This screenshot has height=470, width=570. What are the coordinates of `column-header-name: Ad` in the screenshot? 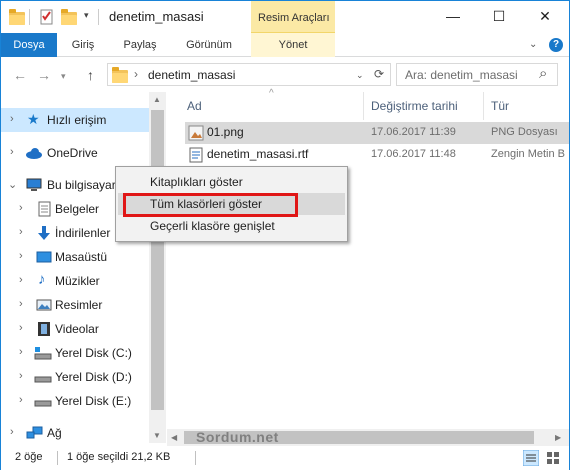 It's located at (194, 106).